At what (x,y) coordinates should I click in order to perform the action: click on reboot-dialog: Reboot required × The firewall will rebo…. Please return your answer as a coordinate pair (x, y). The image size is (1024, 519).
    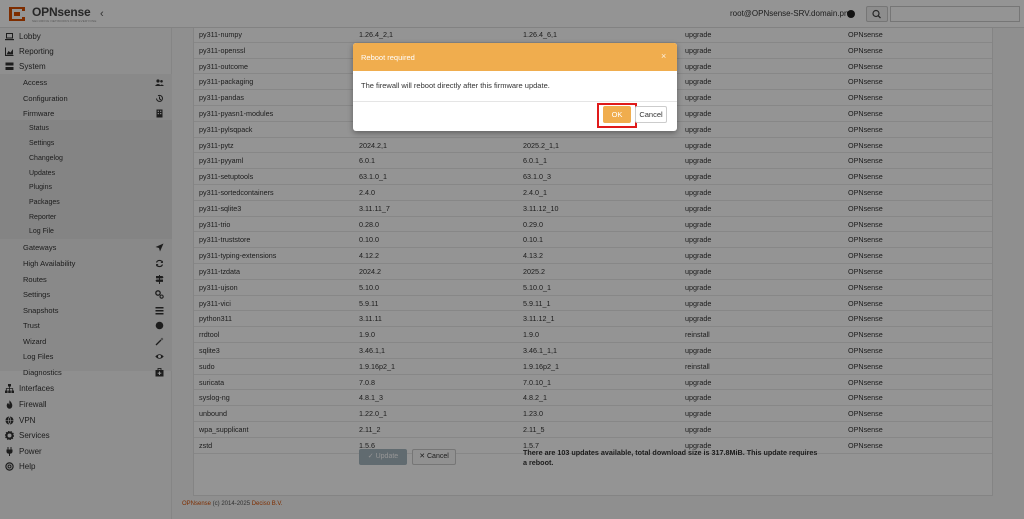
    Looking at the image, I should click on (515, 87).